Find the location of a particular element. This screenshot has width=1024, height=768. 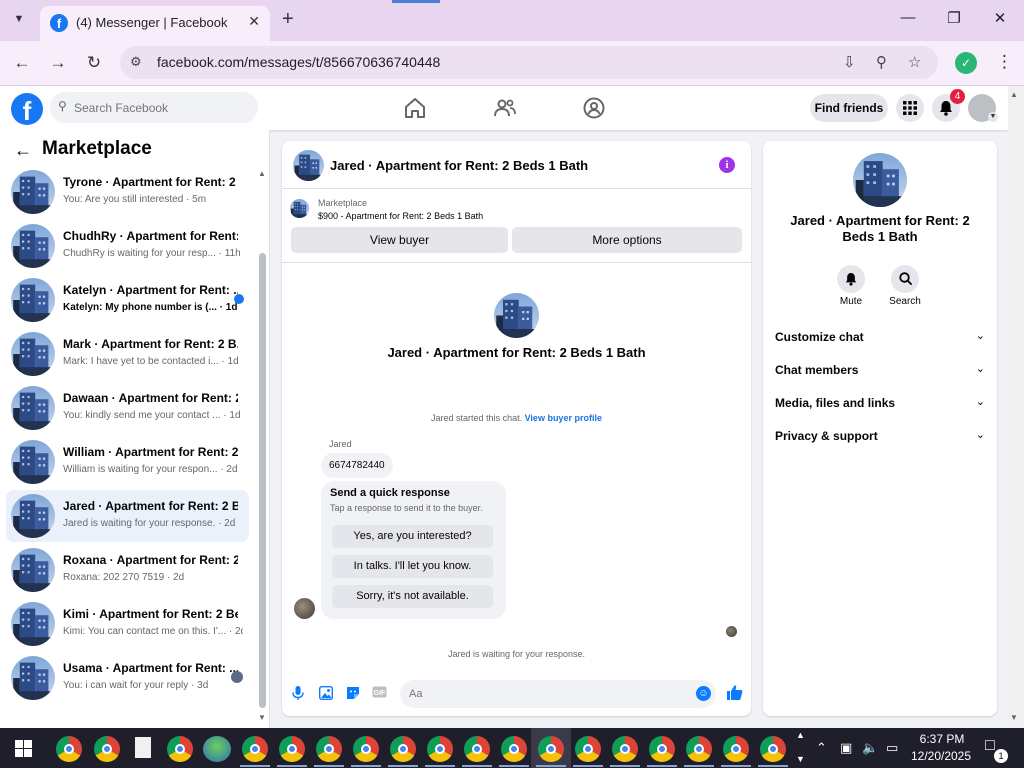

message-input is located at coordinates (558, 694).